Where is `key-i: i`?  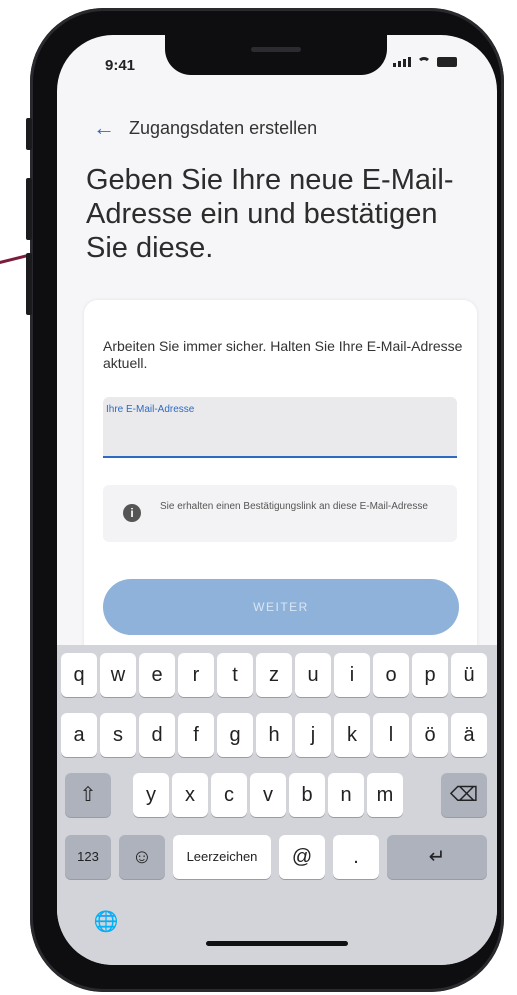 key-i: i is located at coordinates (352, 675).